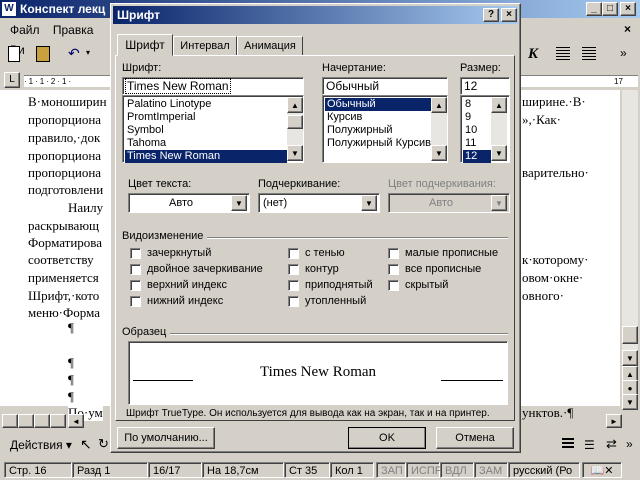 This screenshot has height=480, width=640. Describe the element at coordinates (424, 470) in the screenshot. I see `status-track-changes: ИСПР` at that location.